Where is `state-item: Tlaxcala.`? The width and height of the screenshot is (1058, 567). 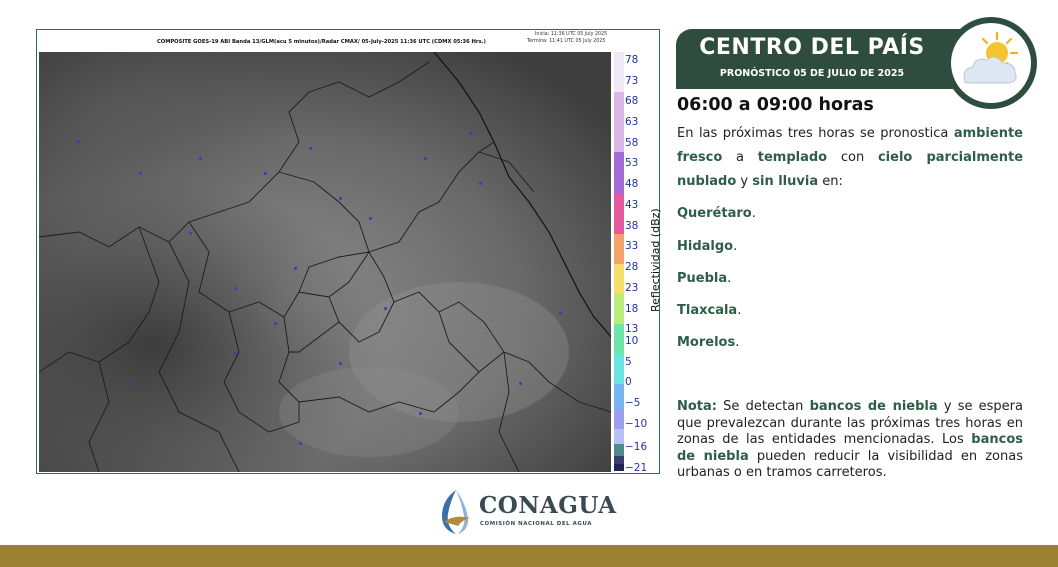
state-item: Tlaxcala. is located at coordinates (709, 310).